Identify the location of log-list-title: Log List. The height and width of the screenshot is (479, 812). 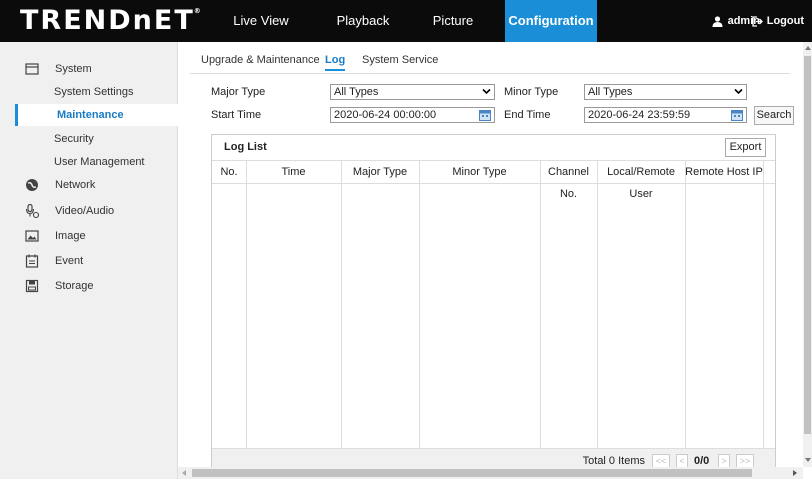
(245, 147).